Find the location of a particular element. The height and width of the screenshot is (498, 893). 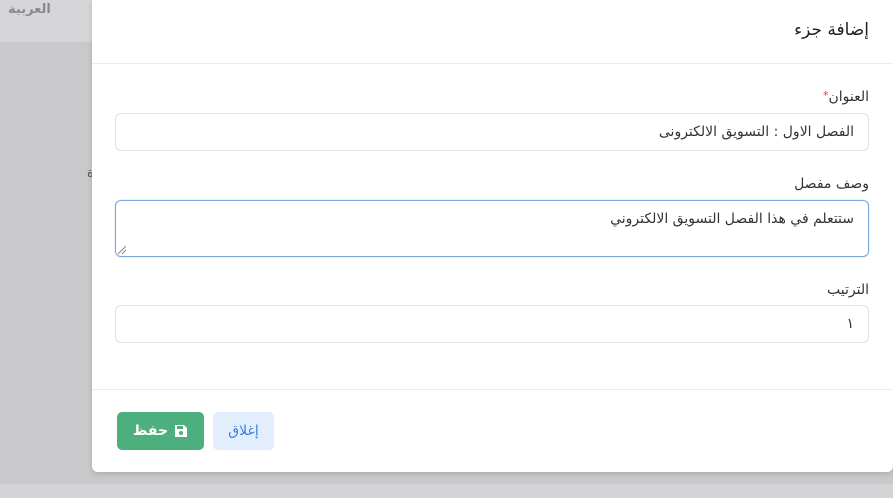

title-label: العنوان* is located at coordinates (846, 97).